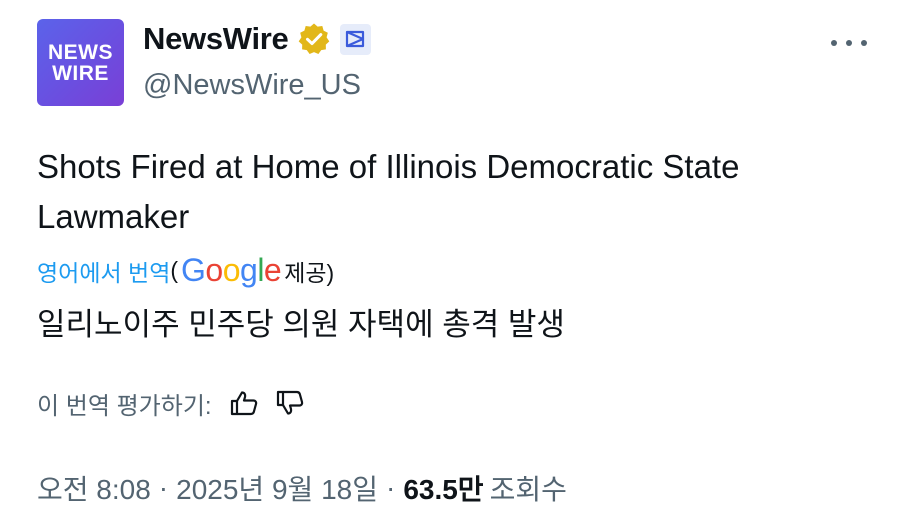  I want to click on avatar-text-line1: NEWS, so click(80, 52).